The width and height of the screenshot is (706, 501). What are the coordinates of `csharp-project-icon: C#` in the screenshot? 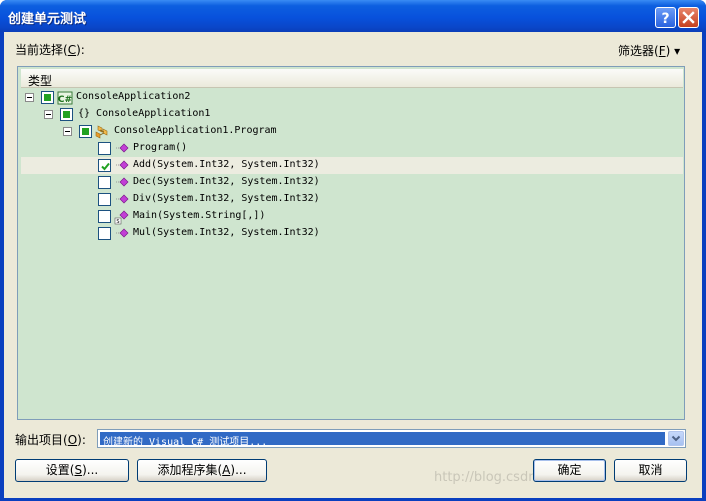 It's located at (65, 98).